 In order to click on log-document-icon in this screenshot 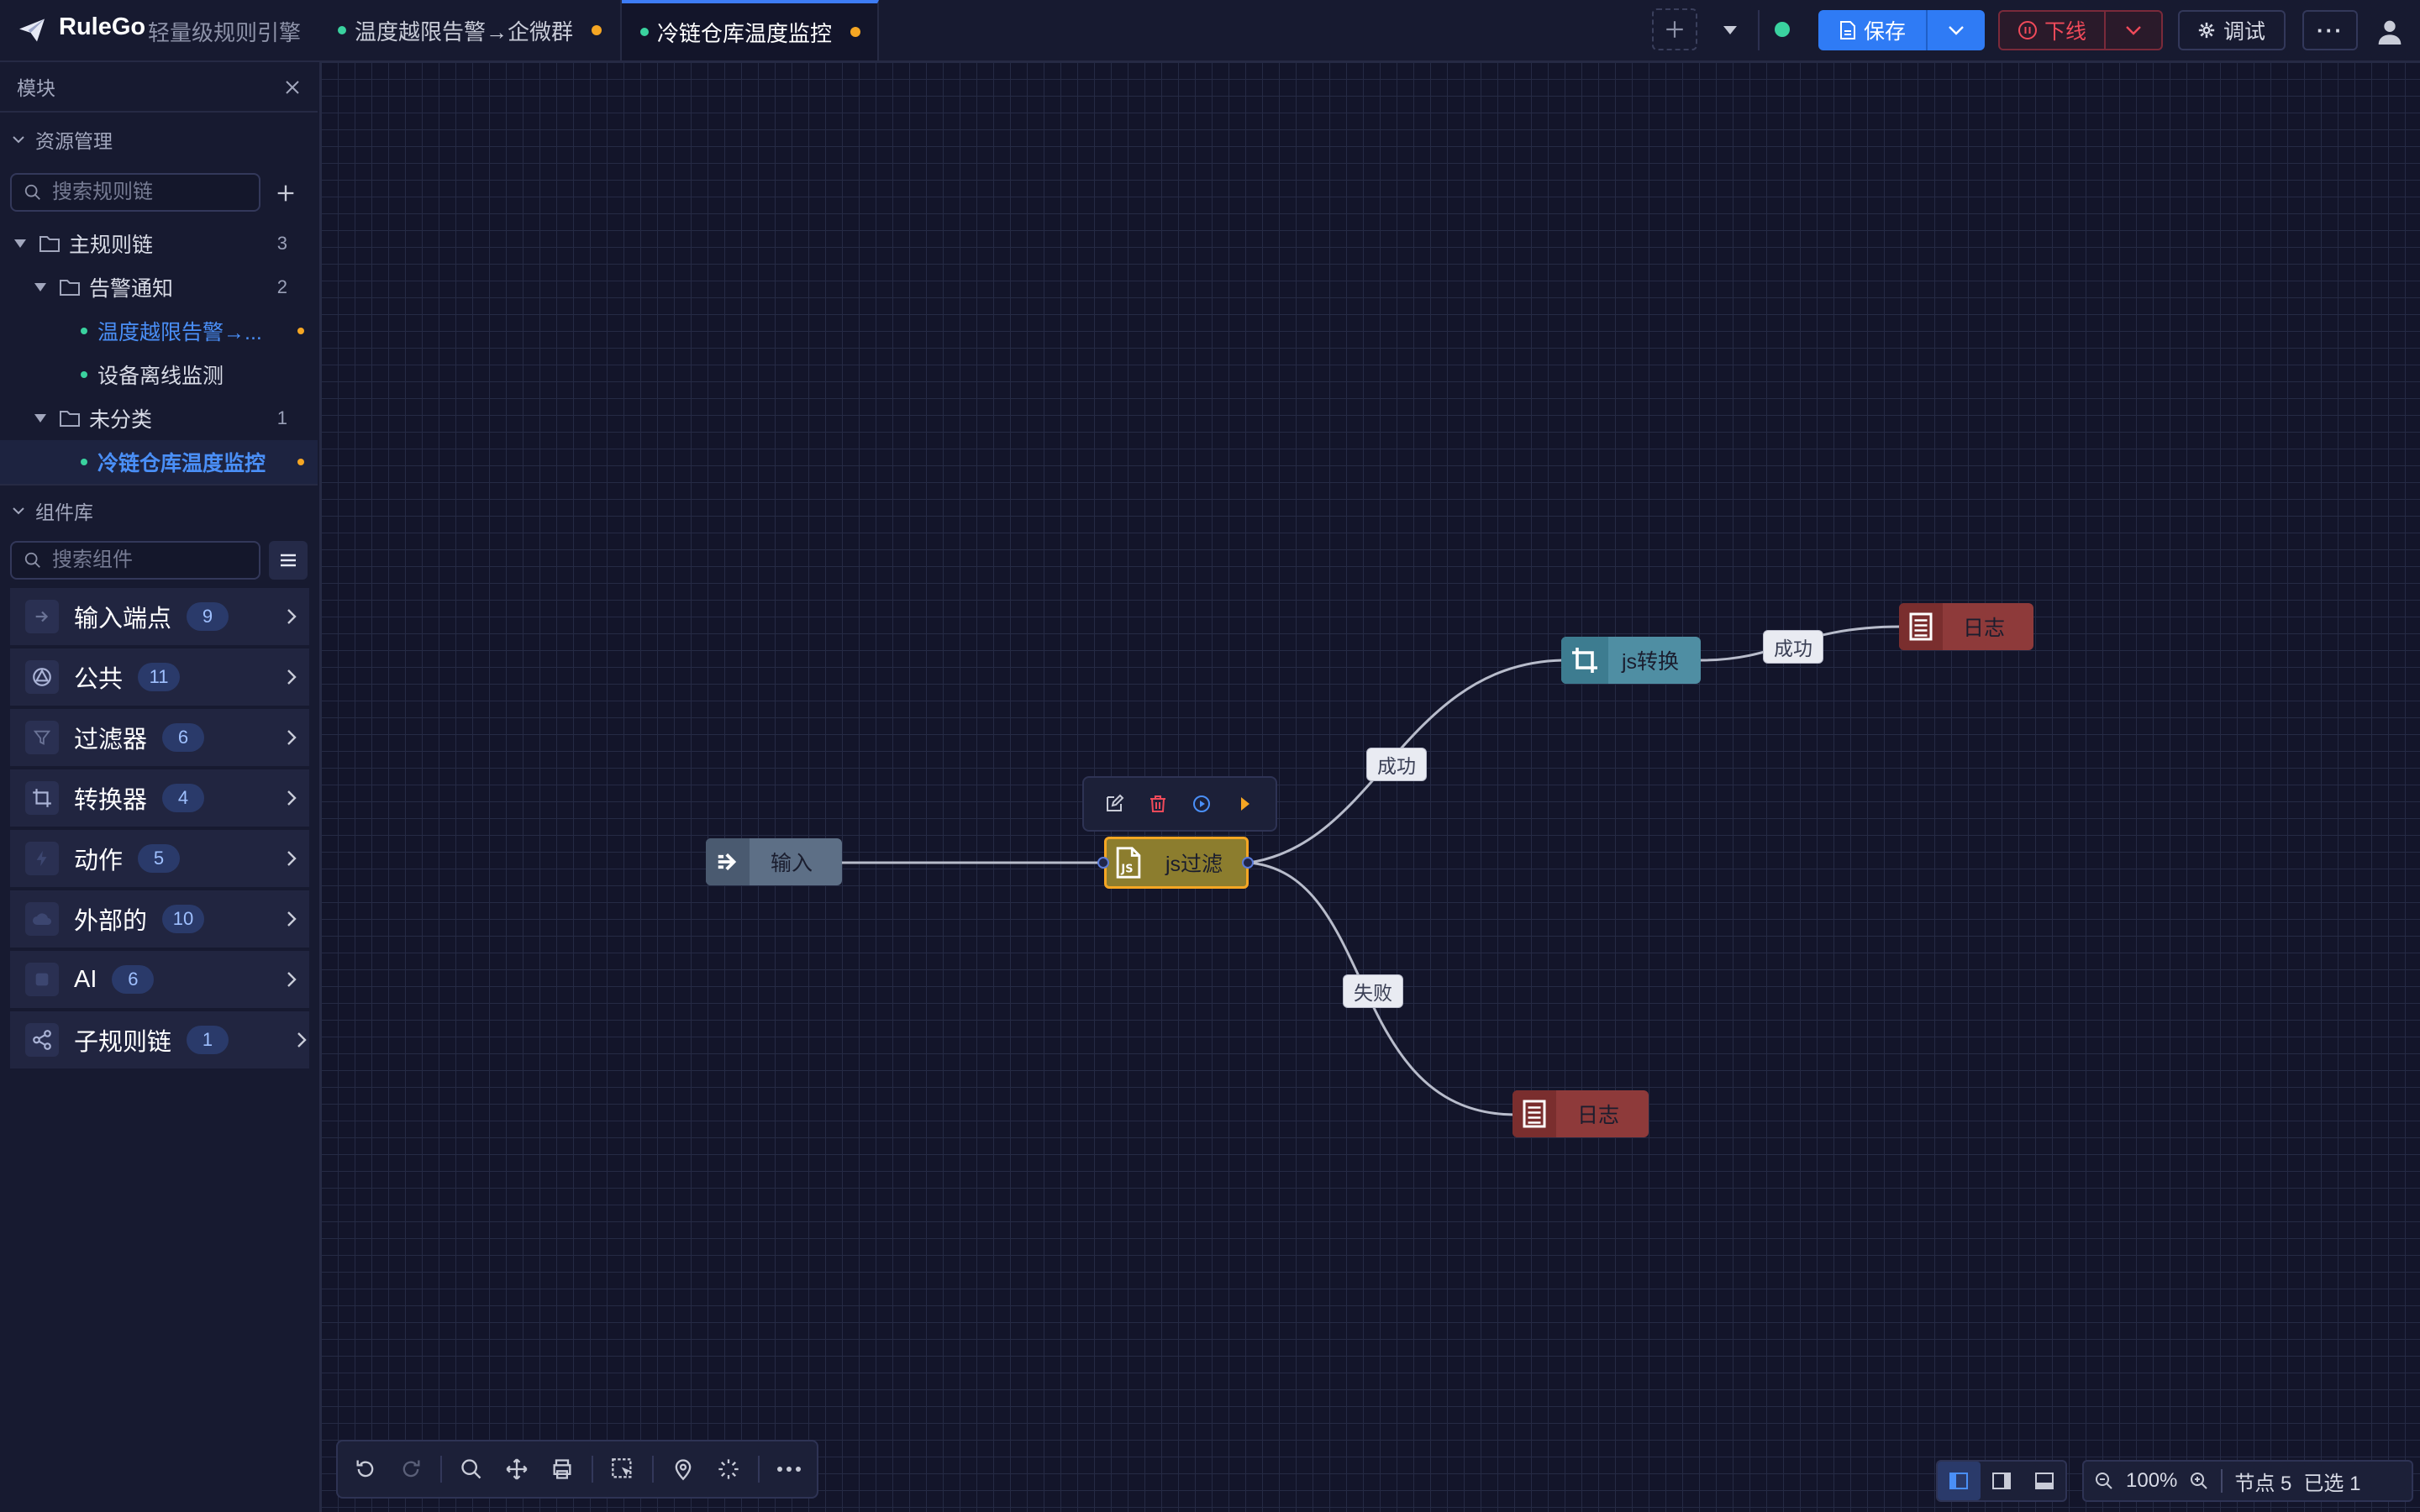, I will do `click(1534, 1113)`.